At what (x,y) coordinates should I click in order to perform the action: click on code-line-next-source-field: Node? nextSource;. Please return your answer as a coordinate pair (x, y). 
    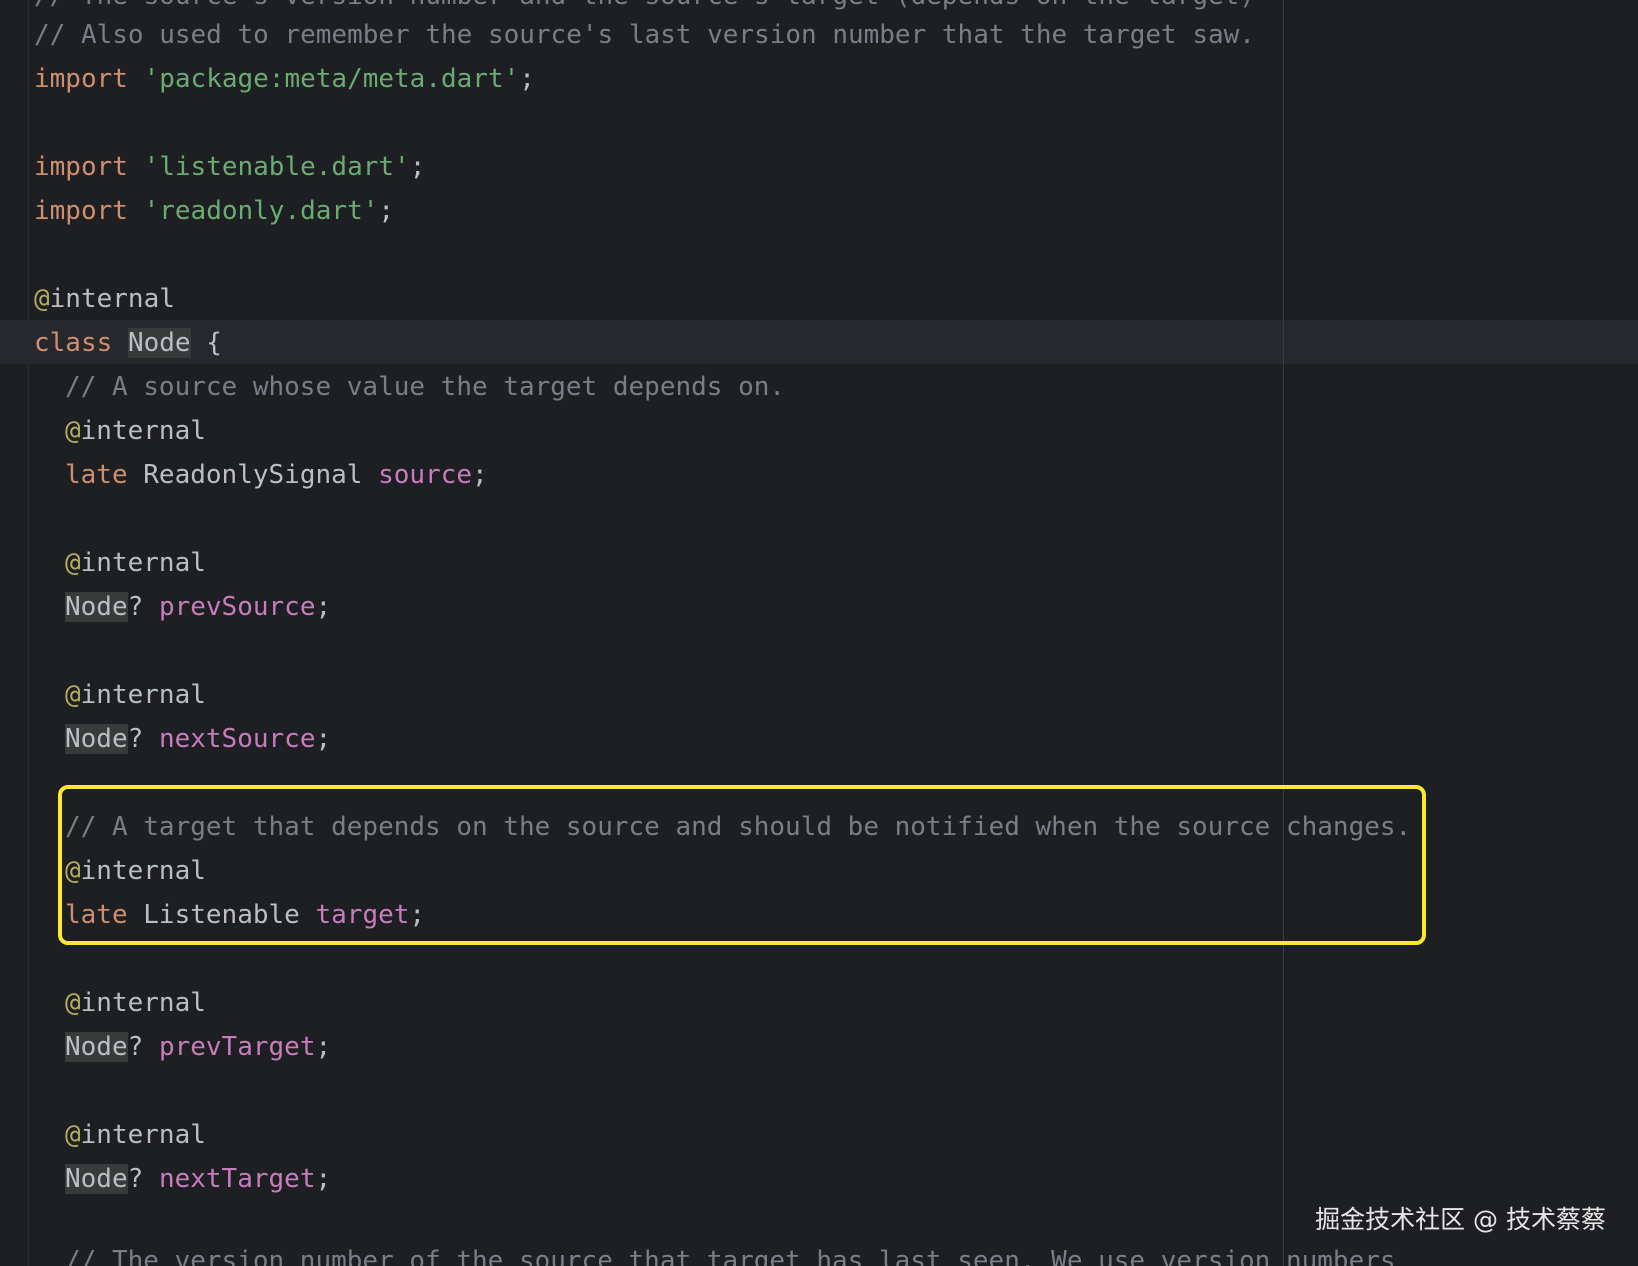
    Looking at the image, I should click on (182, 739).